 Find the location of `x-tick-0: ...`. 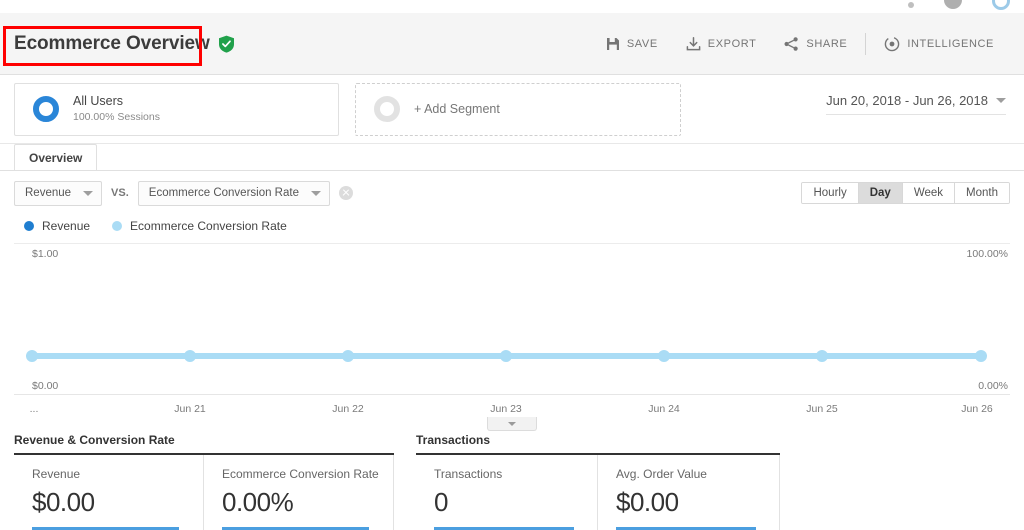

x-tick-0: ... is located at coordinates (34, 409).